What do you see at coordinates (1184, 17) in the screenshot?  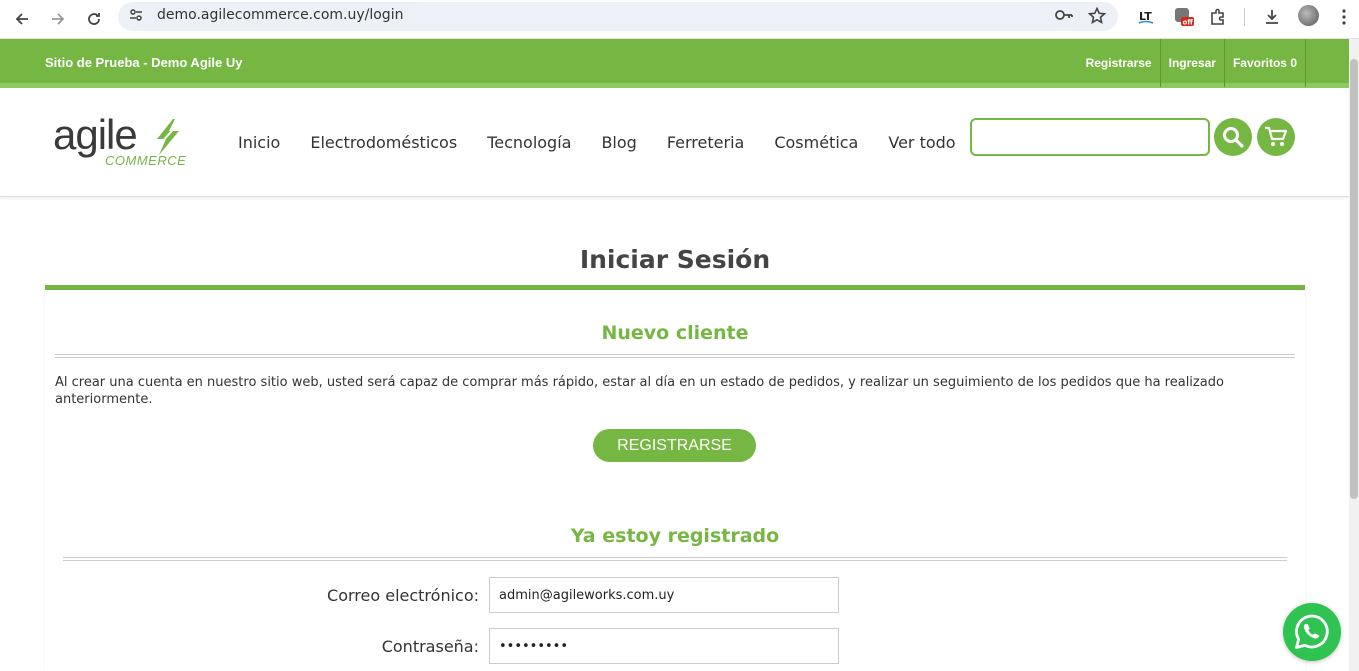 I see `extension-off-icon: off` at bounding box center [1184, 17].